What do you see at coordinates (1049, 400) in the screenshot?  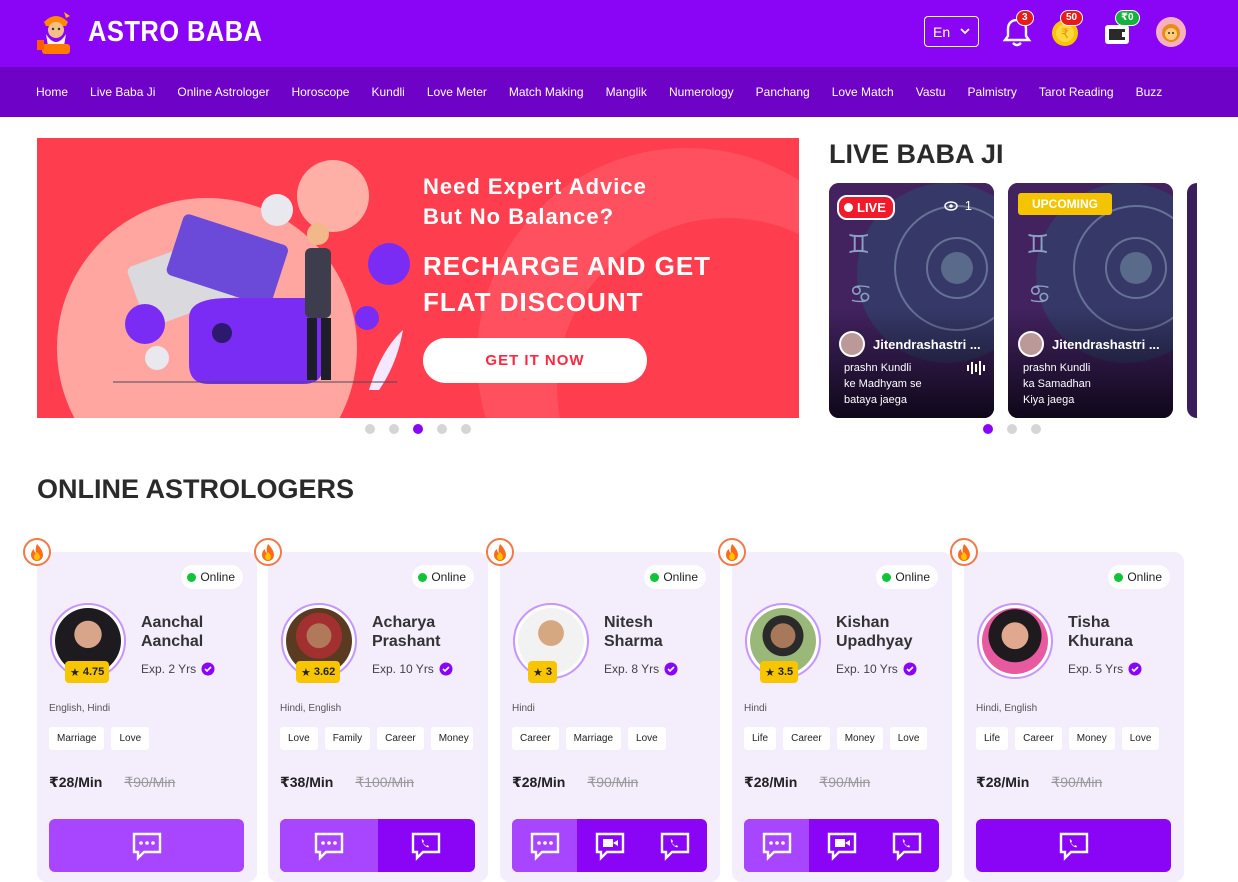 I see `upcoming-desc-line: Kiya jaega` at bounding box center [1049, 400].